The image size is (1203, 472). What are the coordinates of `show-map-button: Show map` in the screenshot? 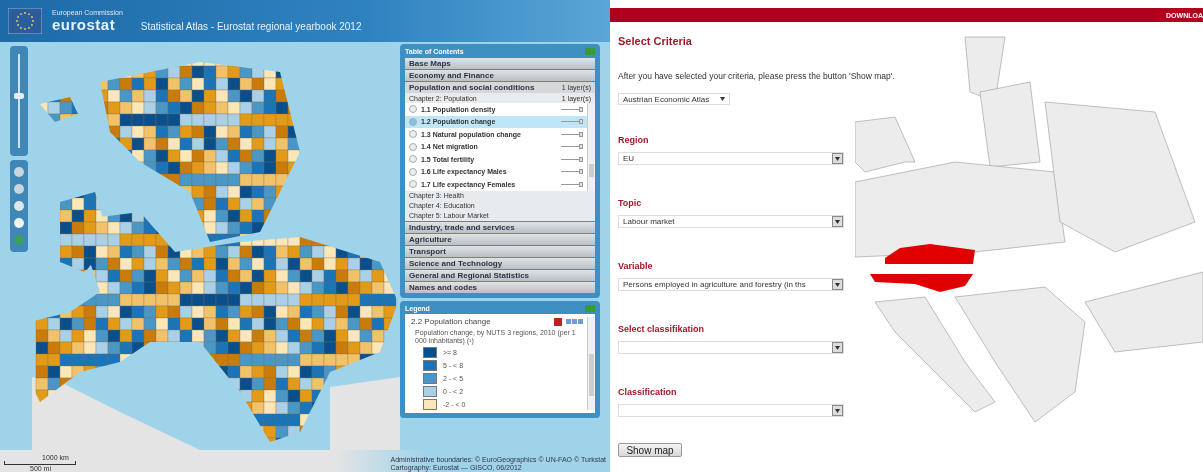 It's located at (650, 450).